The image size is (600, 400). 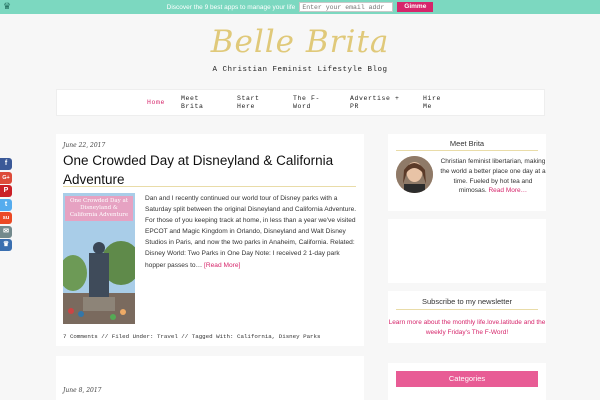 I want to click on nav-item-f-word: The F-Word, so click(x=311, y=103).